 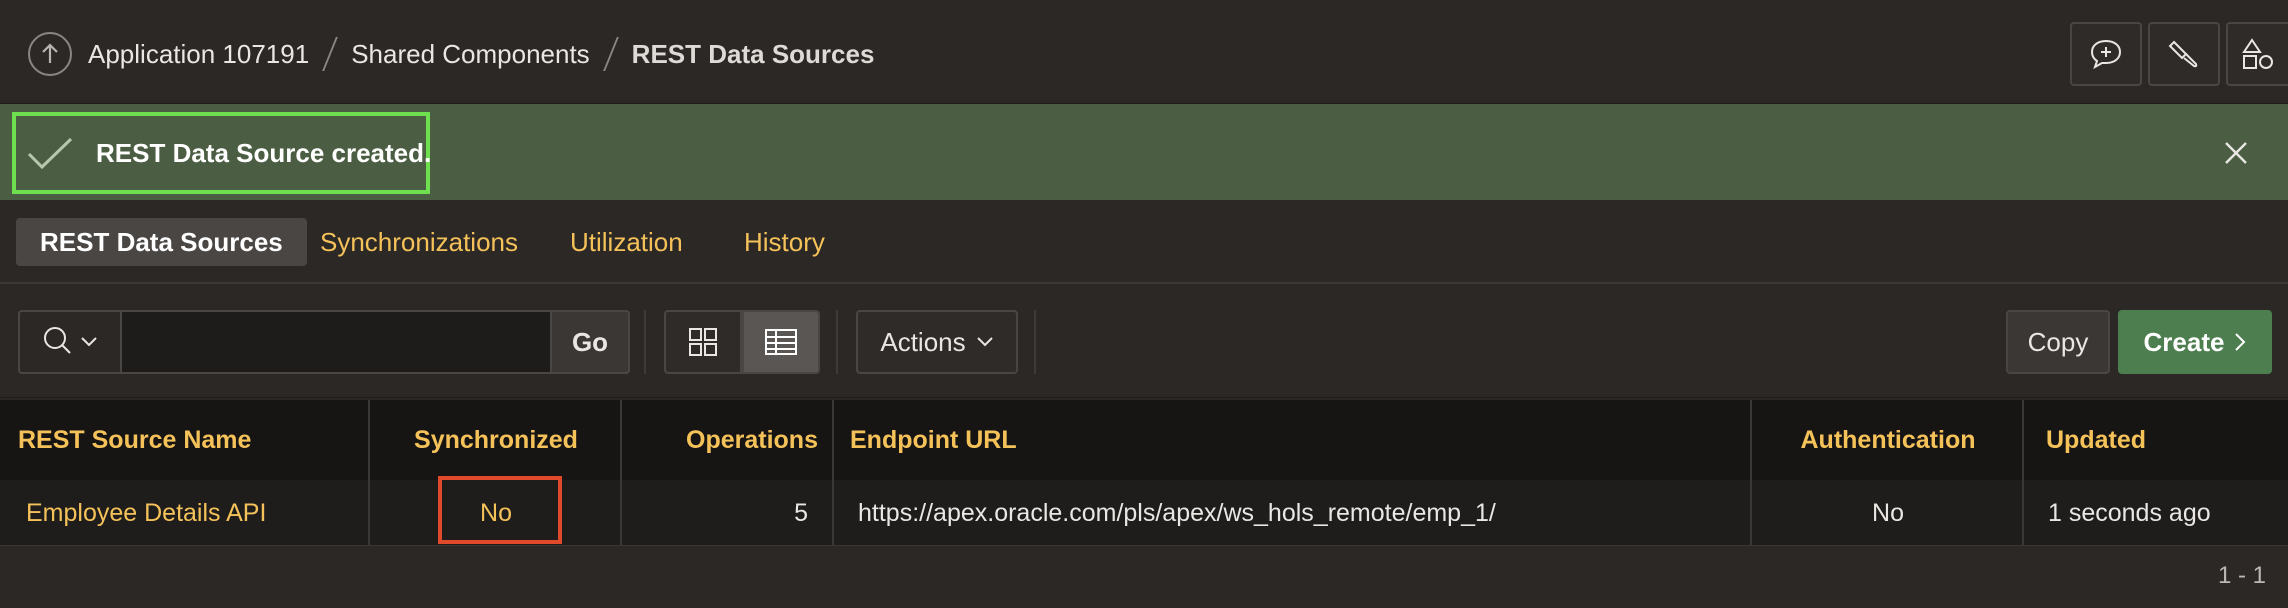 What do you see at coordinates (923, 341) in the screenshot?
I see `actions-label: Actions` at bounding box center [923, 341].